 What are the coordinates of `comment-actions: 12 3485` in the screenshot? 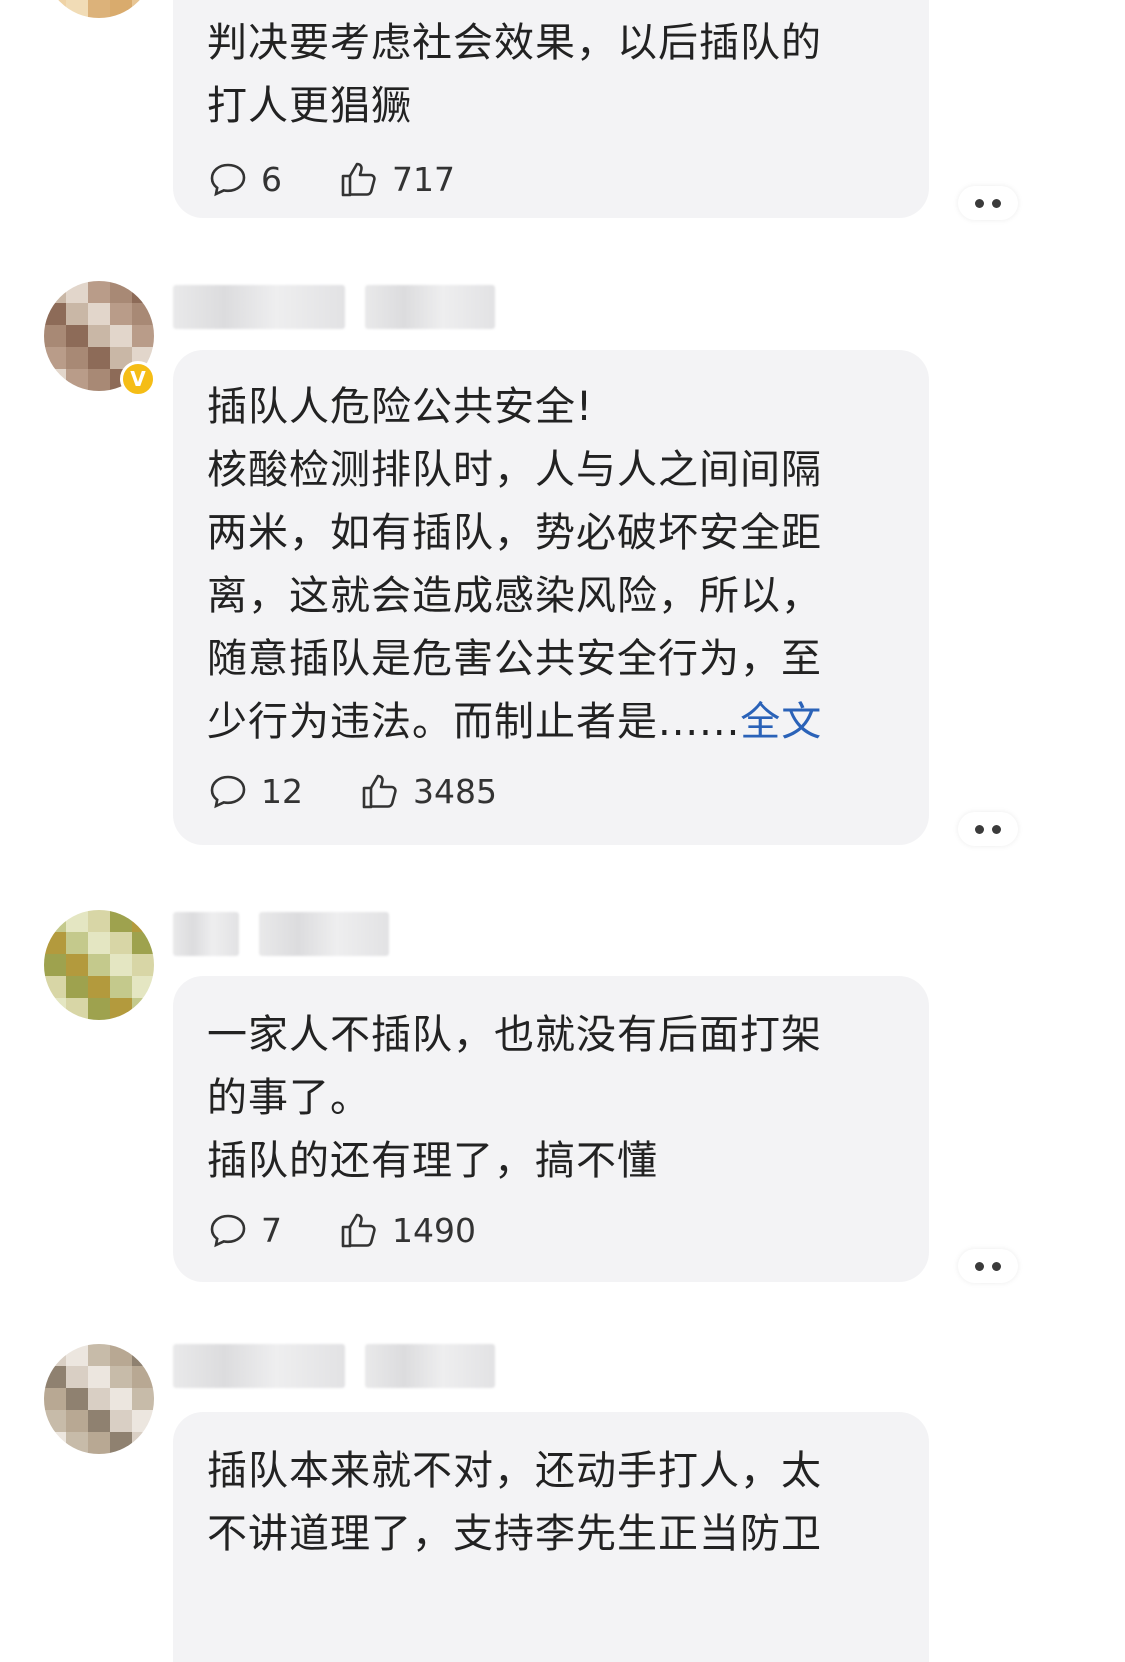 It's located at (551, 791).